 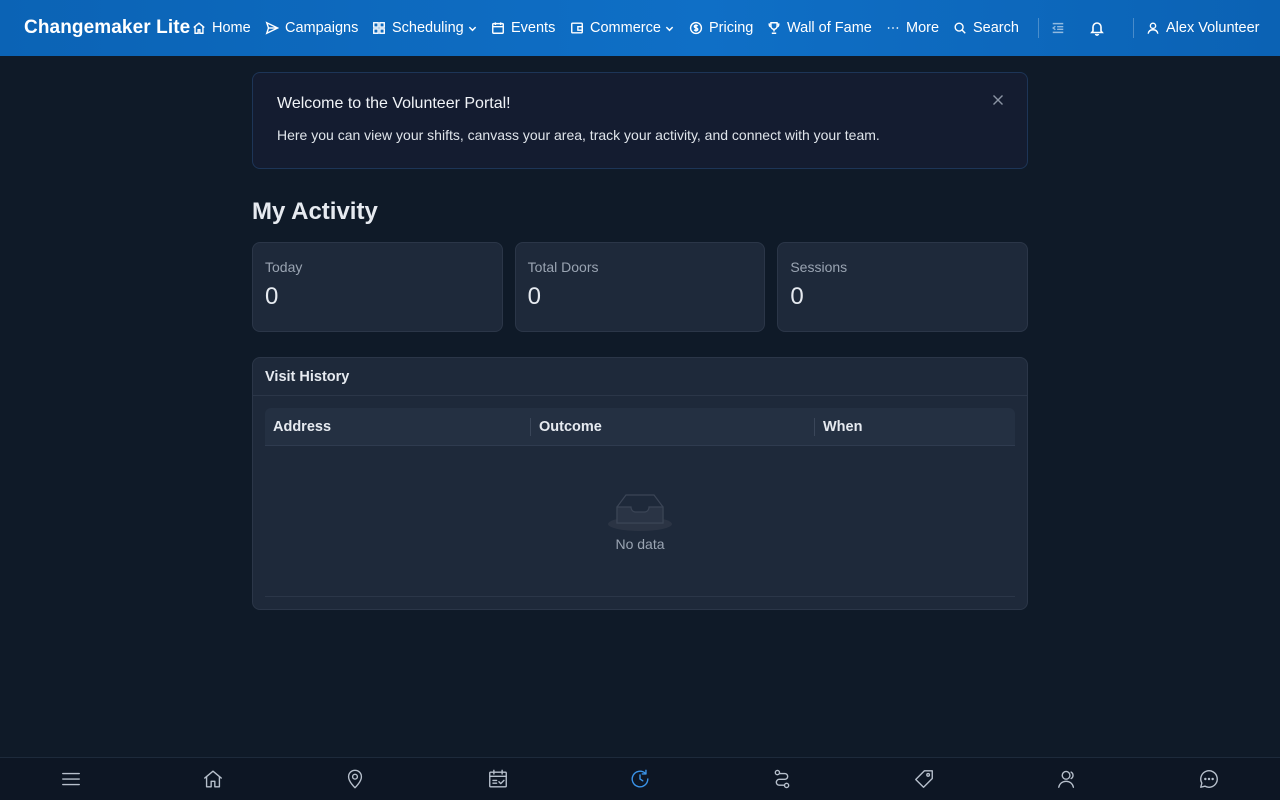 I want to click on stat-card-today: Today 0, so click(x=377, y=287).